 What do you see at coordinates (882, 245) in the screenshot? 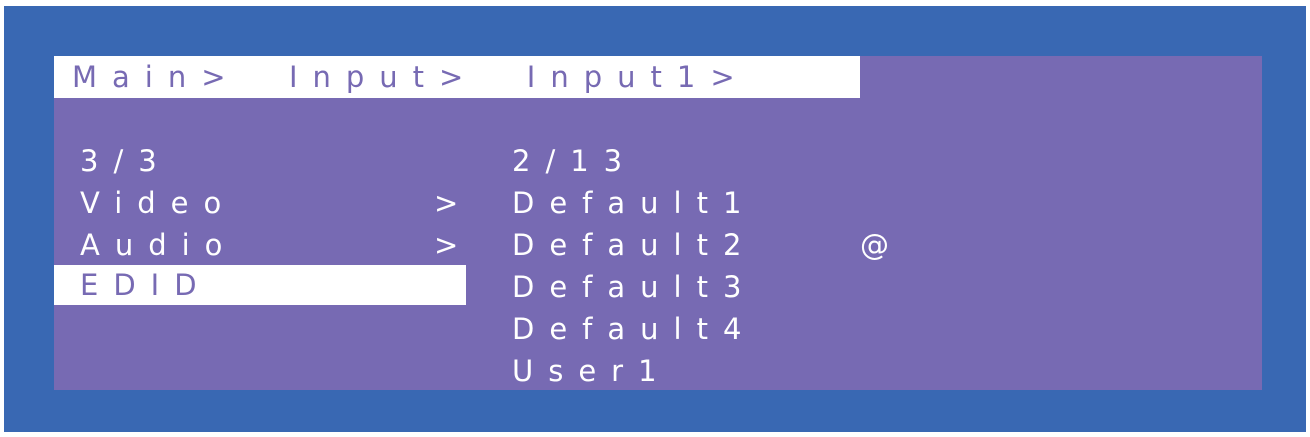
I see `active-marker-icon: @` at bounding box center [882, 245].